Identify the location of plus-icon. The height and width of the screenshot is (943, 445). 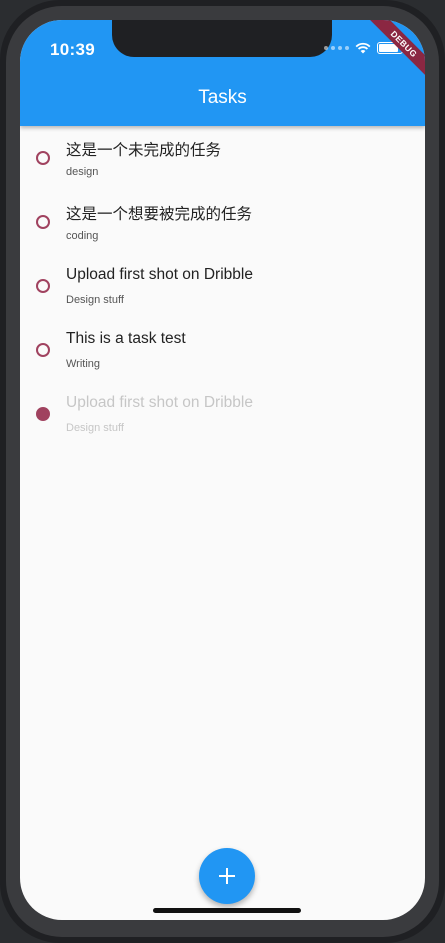
(227, 876).